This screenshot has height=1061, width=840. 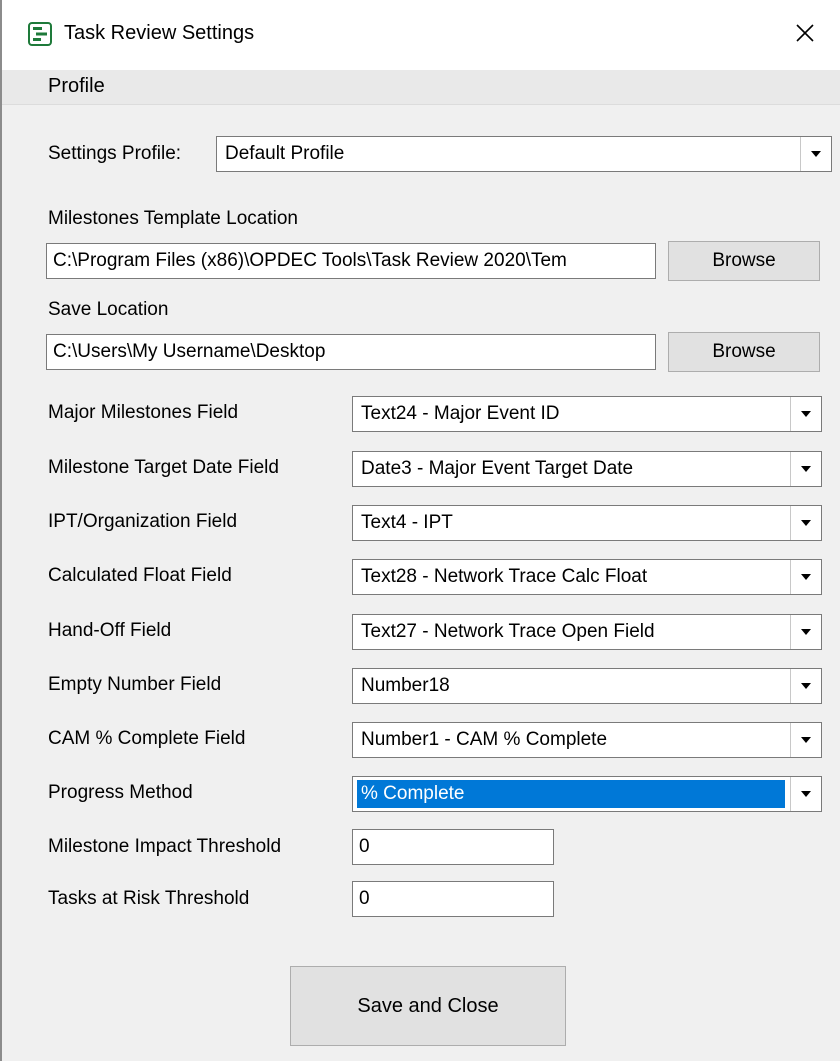 What do you see at coordinates (120, 792) in the screenshot?
I see `progress-method-label: Progress Method` at bounding box center [120, 792].